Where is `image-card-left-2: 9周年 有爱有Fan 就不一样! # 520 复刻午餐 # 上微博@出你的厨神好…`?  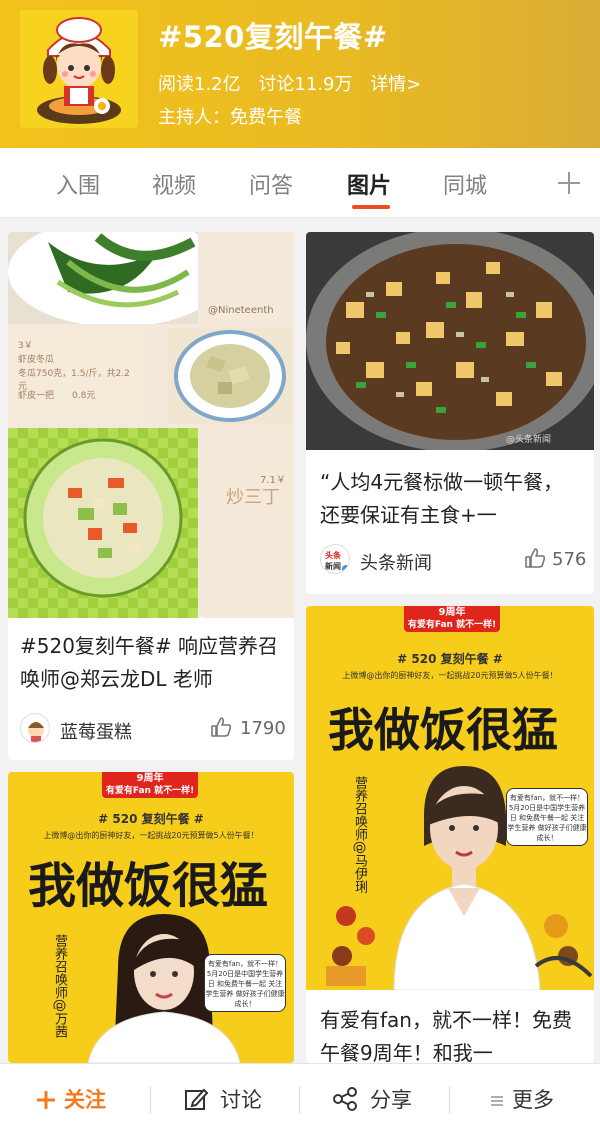
image-card-left-2: 9周年 有爱有Fan 就不一样! # 520 复刻午餐 # 上微博@出你的厨神好… is located at coordinates (151, 917).